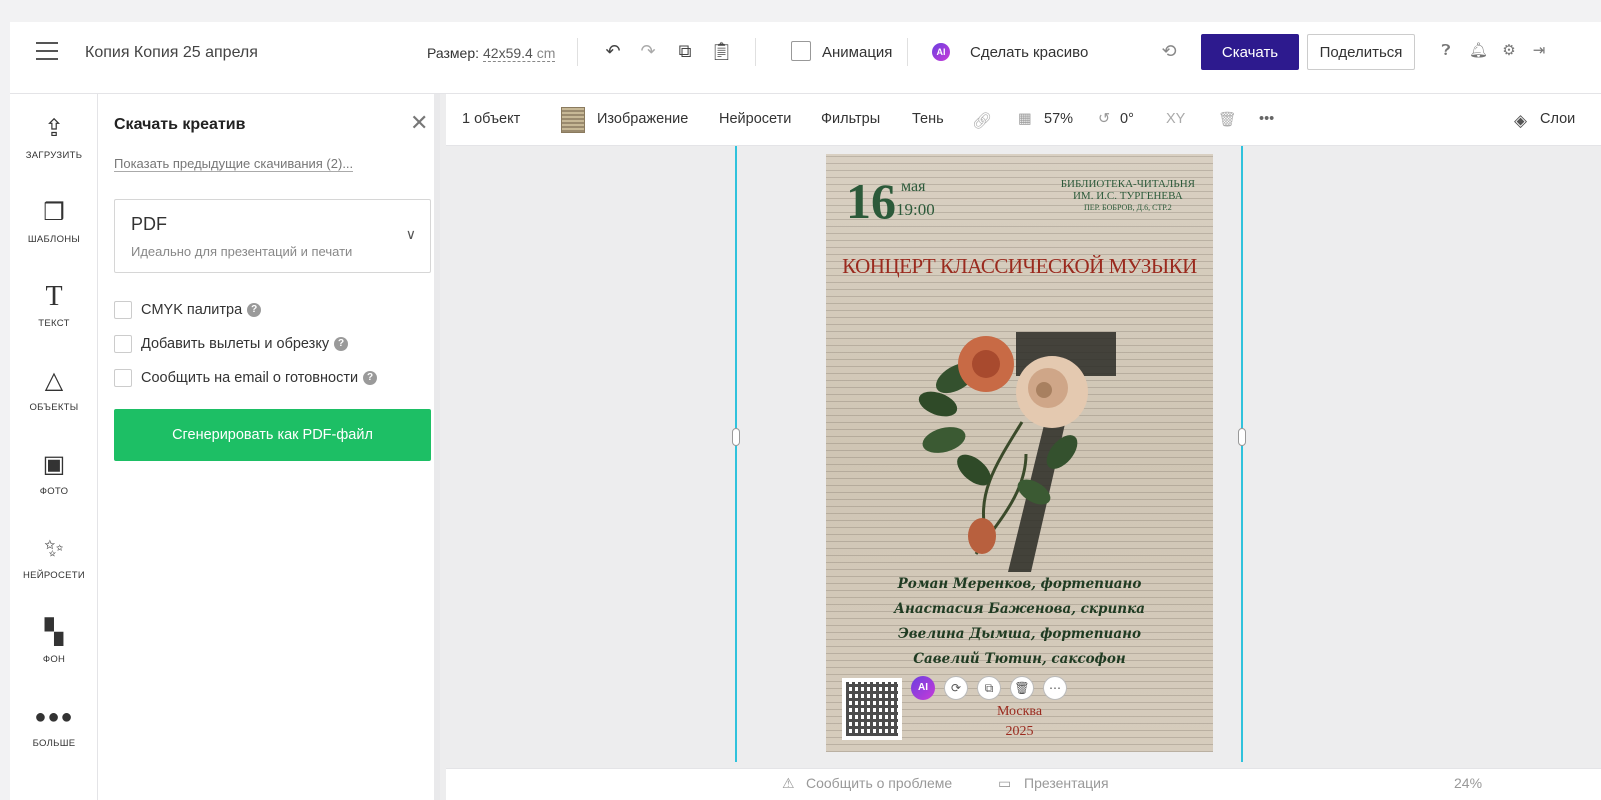 This screenshot has width=1601, height=800. I want to click on templates-icon: ❒, so click(54, 212).